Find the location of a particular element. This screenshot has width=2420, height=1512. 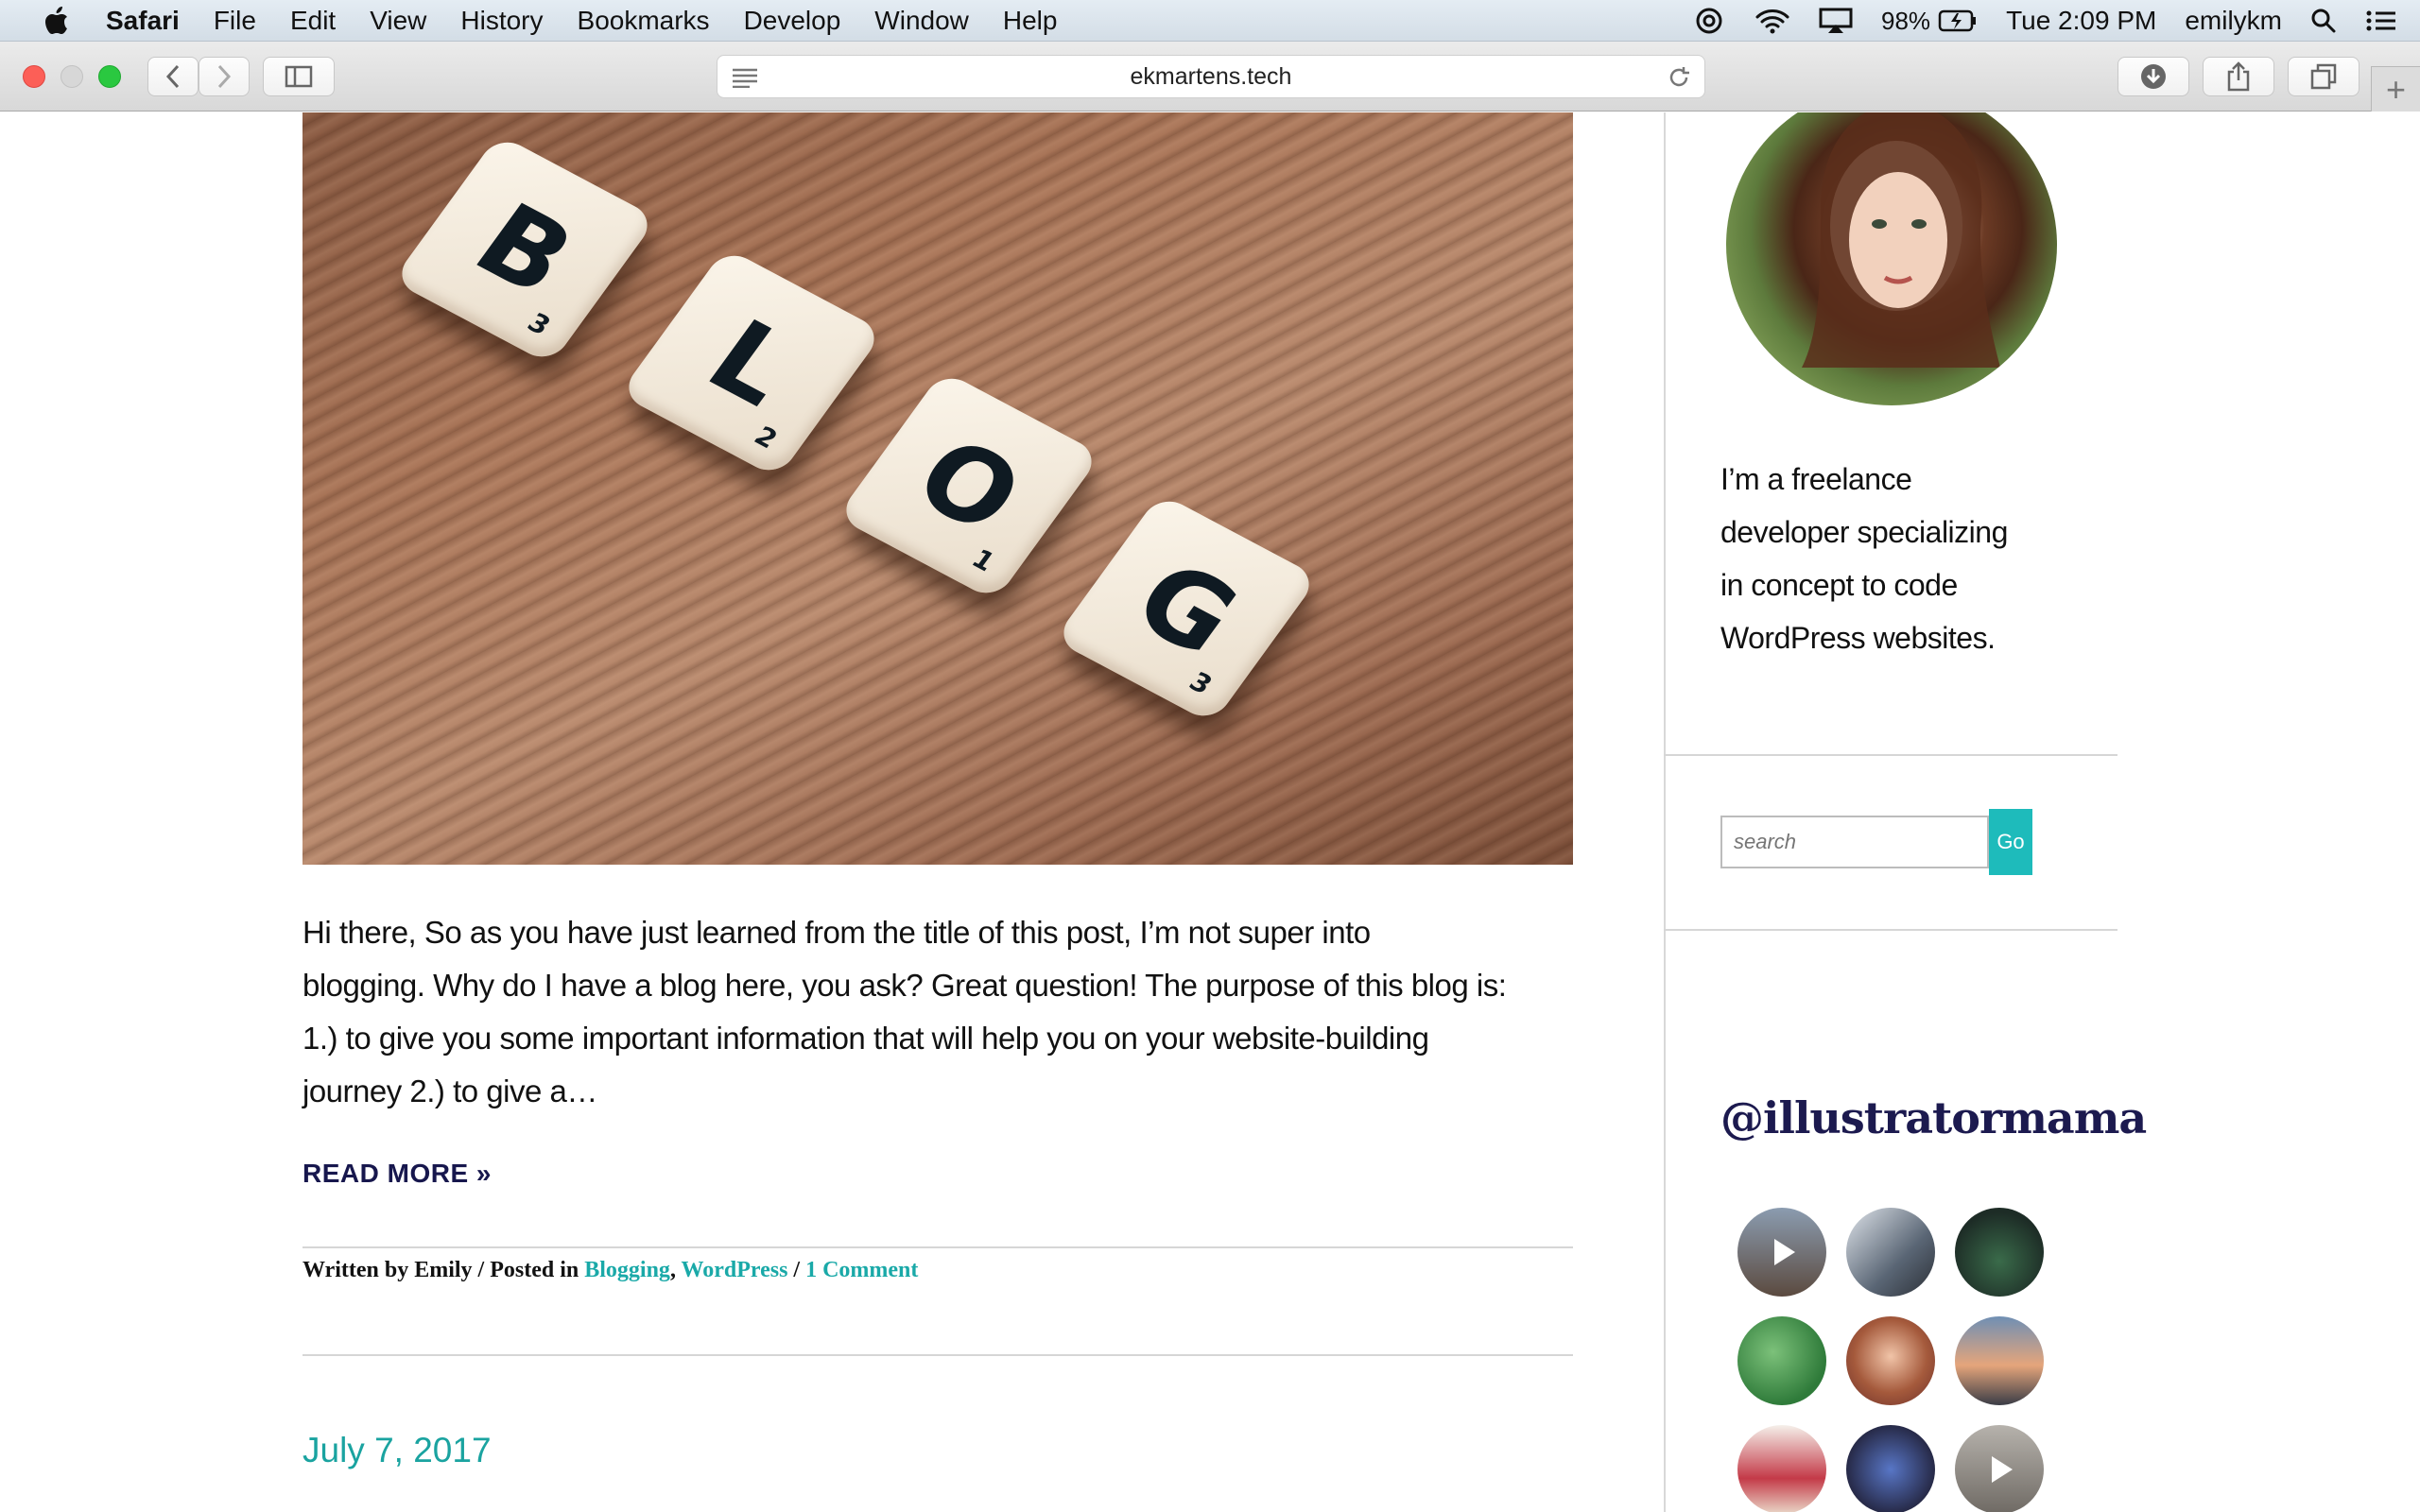

share-icon is located at coordinates (2238, 76).